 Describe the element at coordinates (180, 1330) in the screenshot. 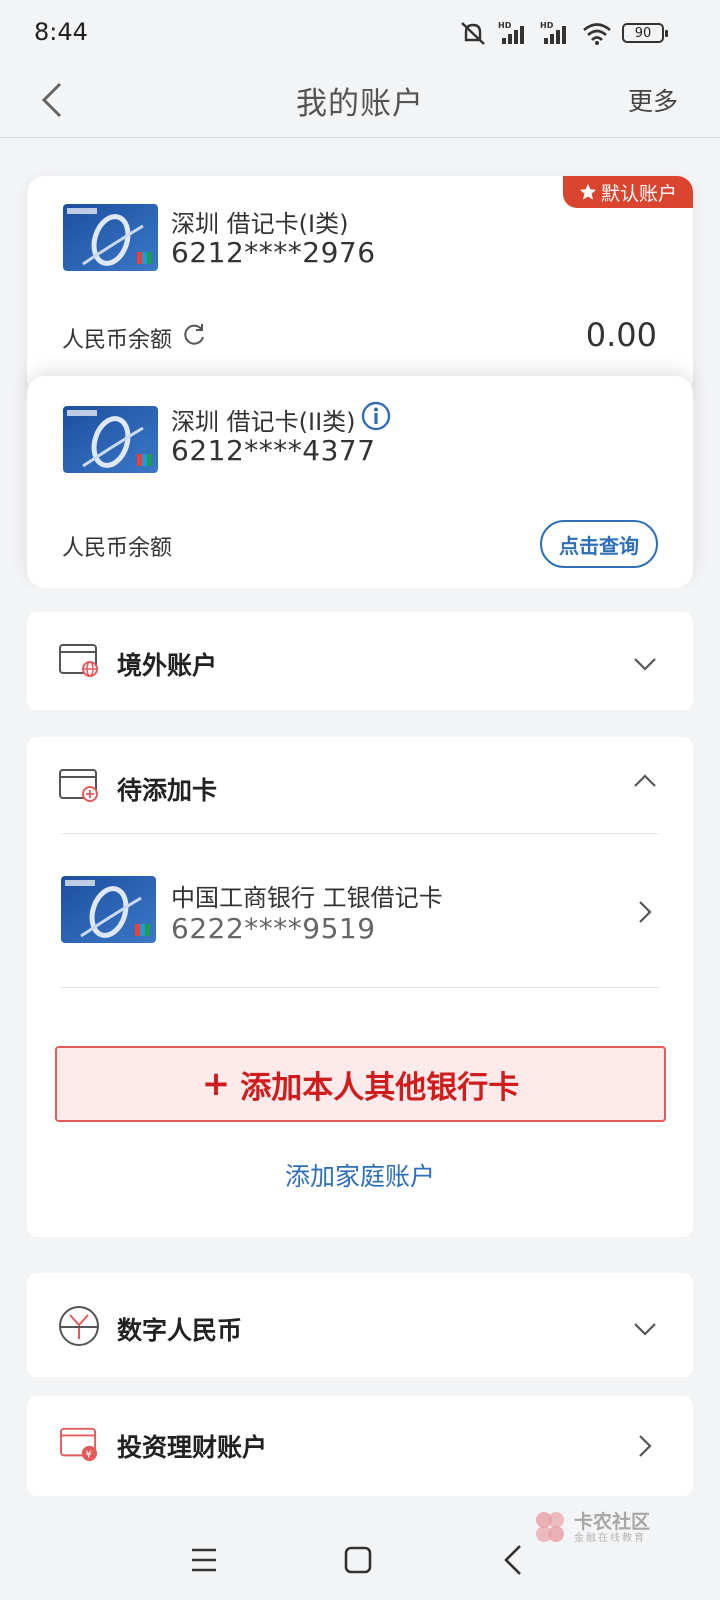

I see `digital-rmb-title: 数字人民币` at that location.